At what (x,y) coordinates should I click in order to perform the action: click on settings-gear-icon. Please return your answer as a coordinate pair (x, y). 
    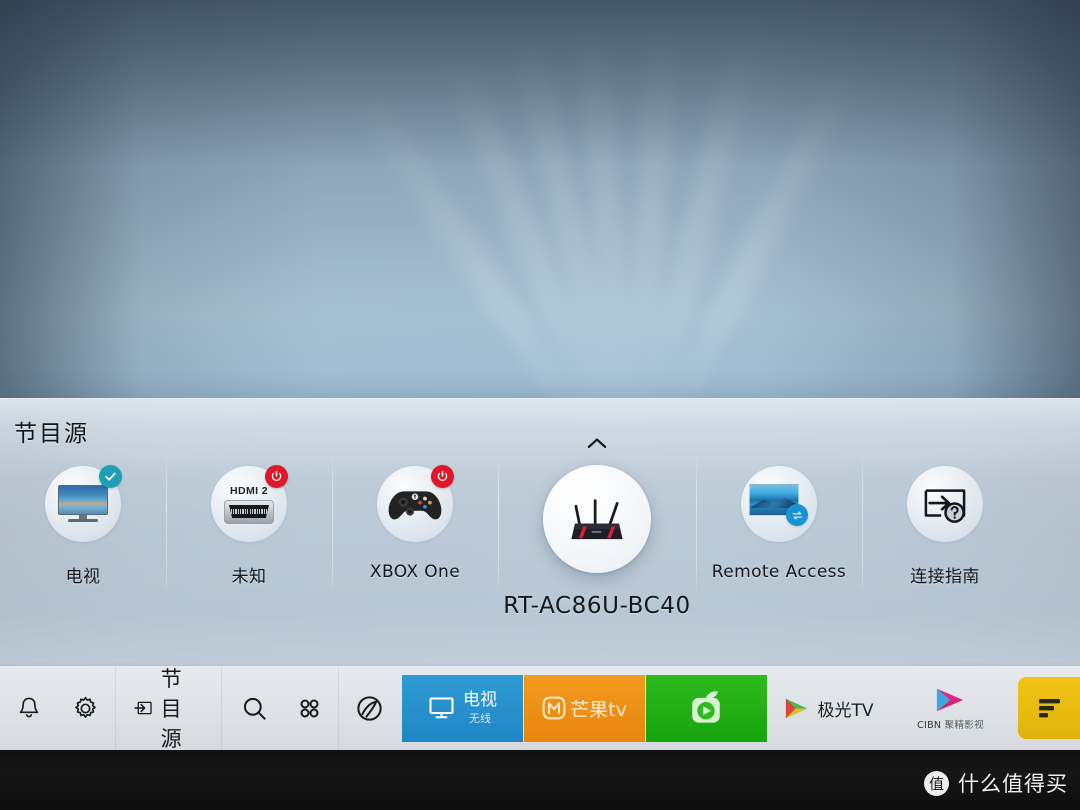
    Looking at the image, I should click on (85, 708).